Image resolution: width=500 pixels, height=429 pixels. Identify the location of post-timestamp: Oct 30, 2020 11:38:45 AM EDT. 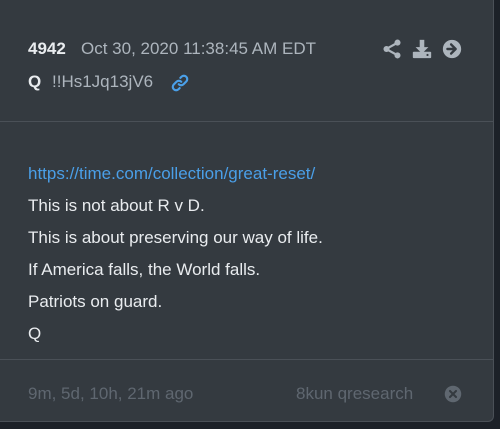
(198, 48).